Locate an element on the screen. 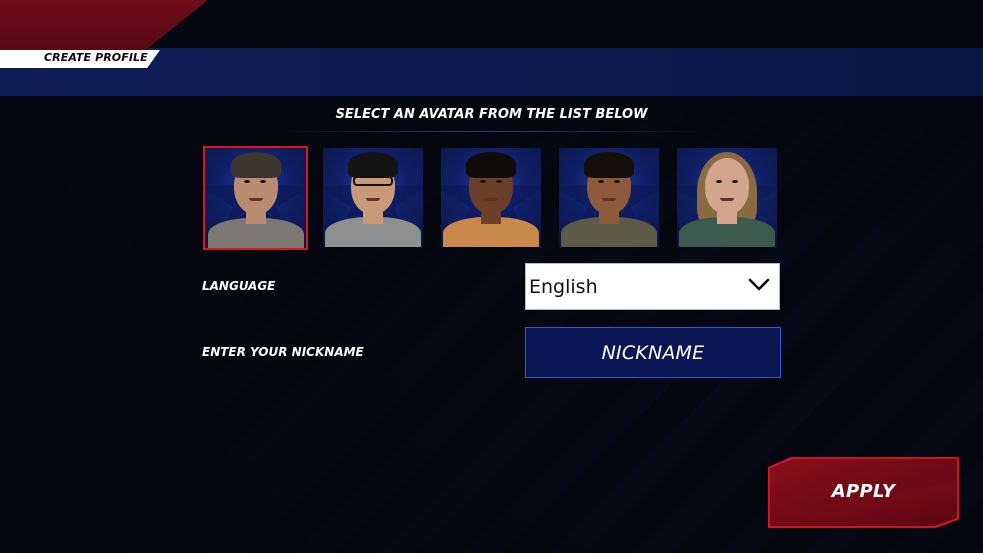 The height and width of the screenshot is (553, 983). avatar-prompt: SELECT AN AVATAR FROM THE LIST BELOW is located at coordinates (491, 114).